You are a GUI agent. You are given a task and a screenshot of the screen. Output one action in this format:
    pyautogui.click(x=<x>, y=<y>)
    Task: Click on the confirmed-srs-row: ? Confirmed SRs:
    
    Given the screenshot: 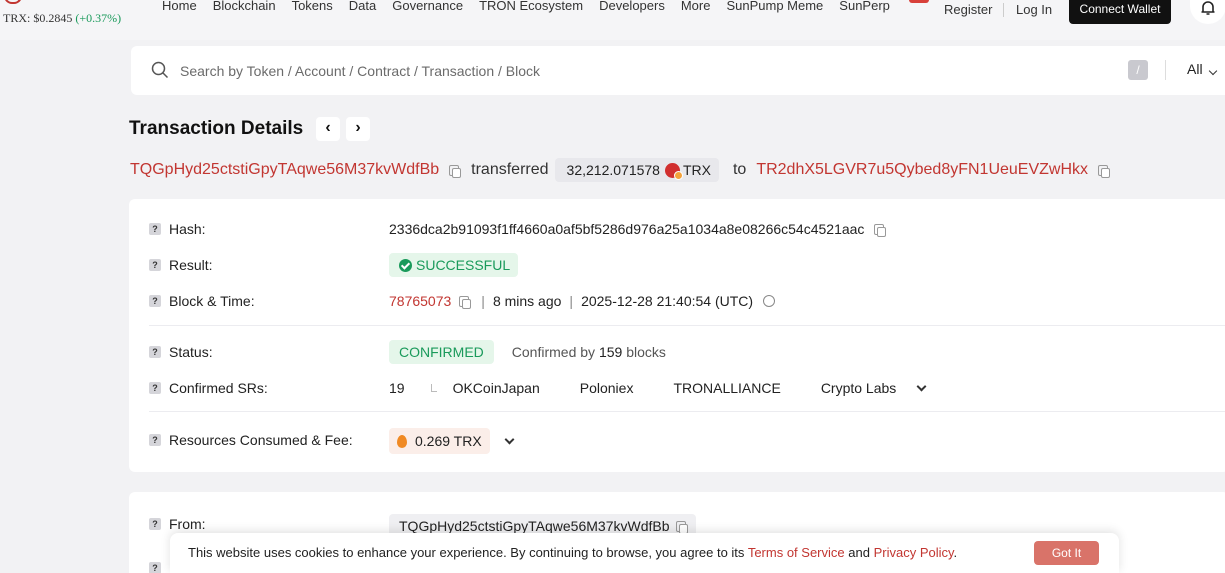 What is the action you would take?
    pyautogui.click(x=208, y=388)
    